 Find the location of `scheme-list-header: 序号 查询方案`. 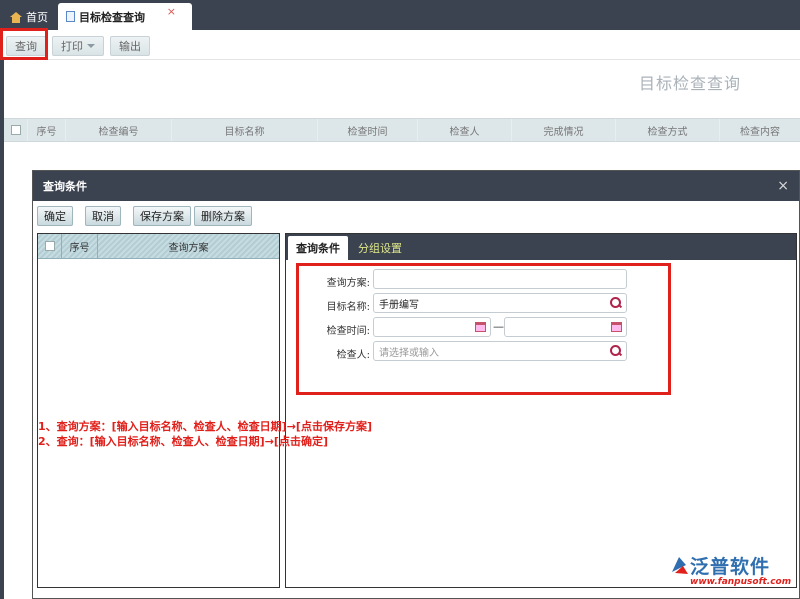

scheme-list-header: 序号 查询方案 is located at coordinates (158, 246).